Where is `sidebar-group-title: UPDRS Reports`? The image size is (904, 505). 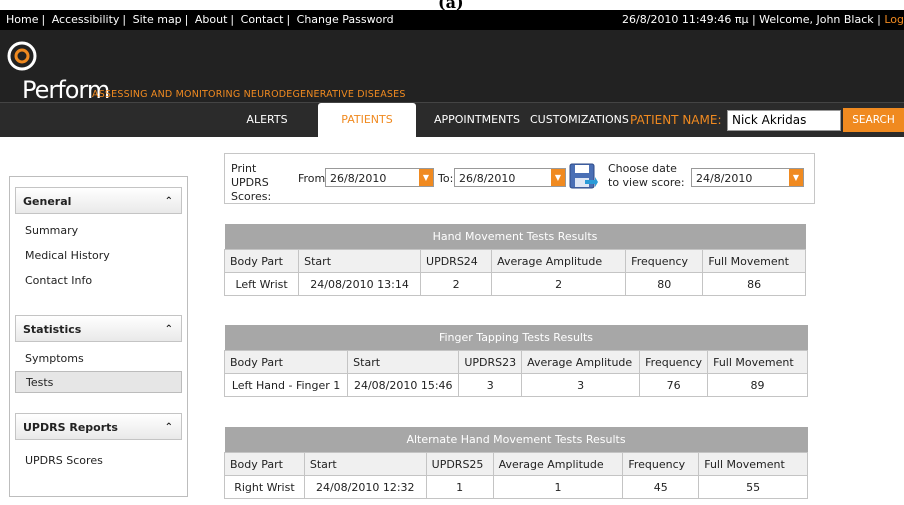
sidebar-group-title: UPDRS Reports is located at coordinates (70, 427).